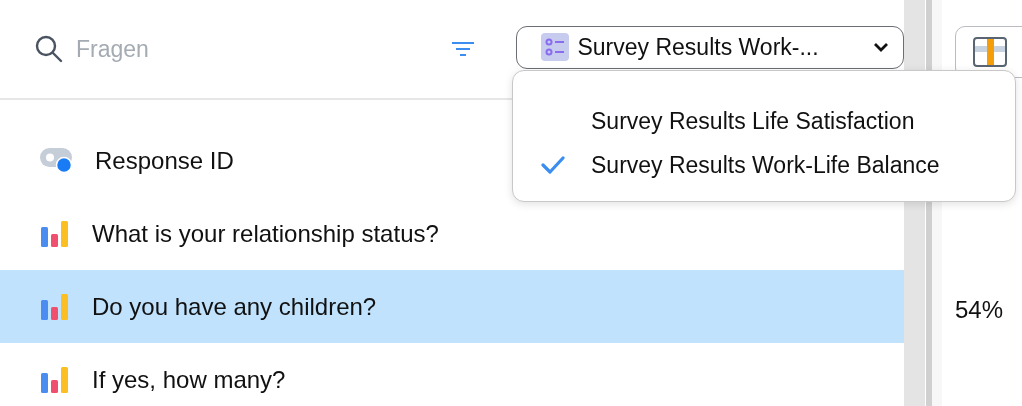 This screenshot has height=406, width=1022. I want to click on id-toggle-icon, so click(56, 160).